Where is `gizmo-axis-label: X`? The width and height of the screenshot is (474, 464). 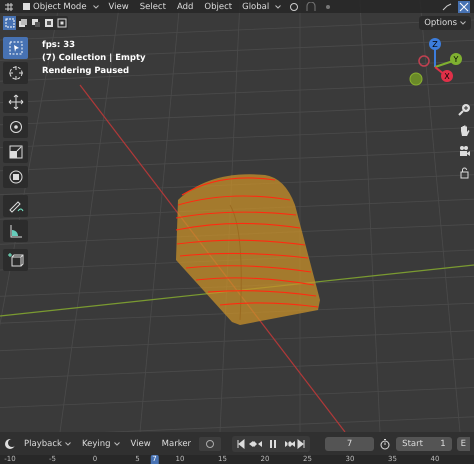
gizmo-axis-label: X is located at coordinates (447, 76).